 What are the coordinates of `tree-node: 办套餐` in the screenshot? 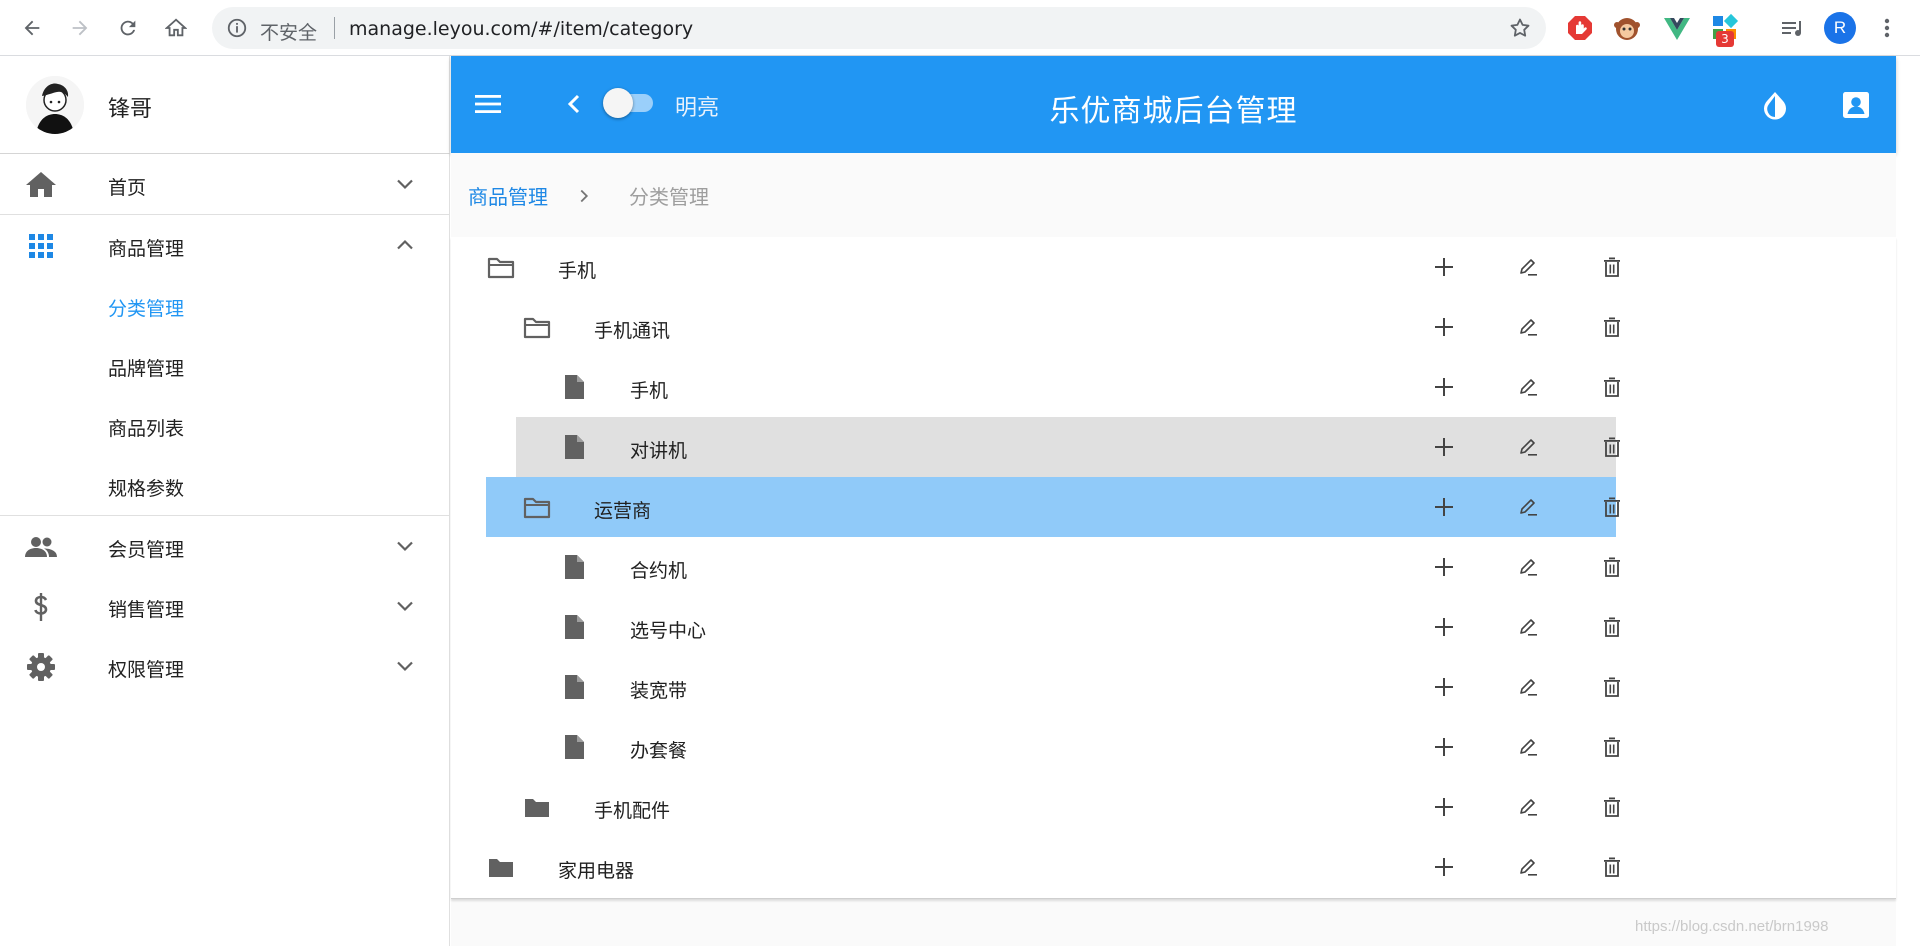 It's located at (1173, 747).